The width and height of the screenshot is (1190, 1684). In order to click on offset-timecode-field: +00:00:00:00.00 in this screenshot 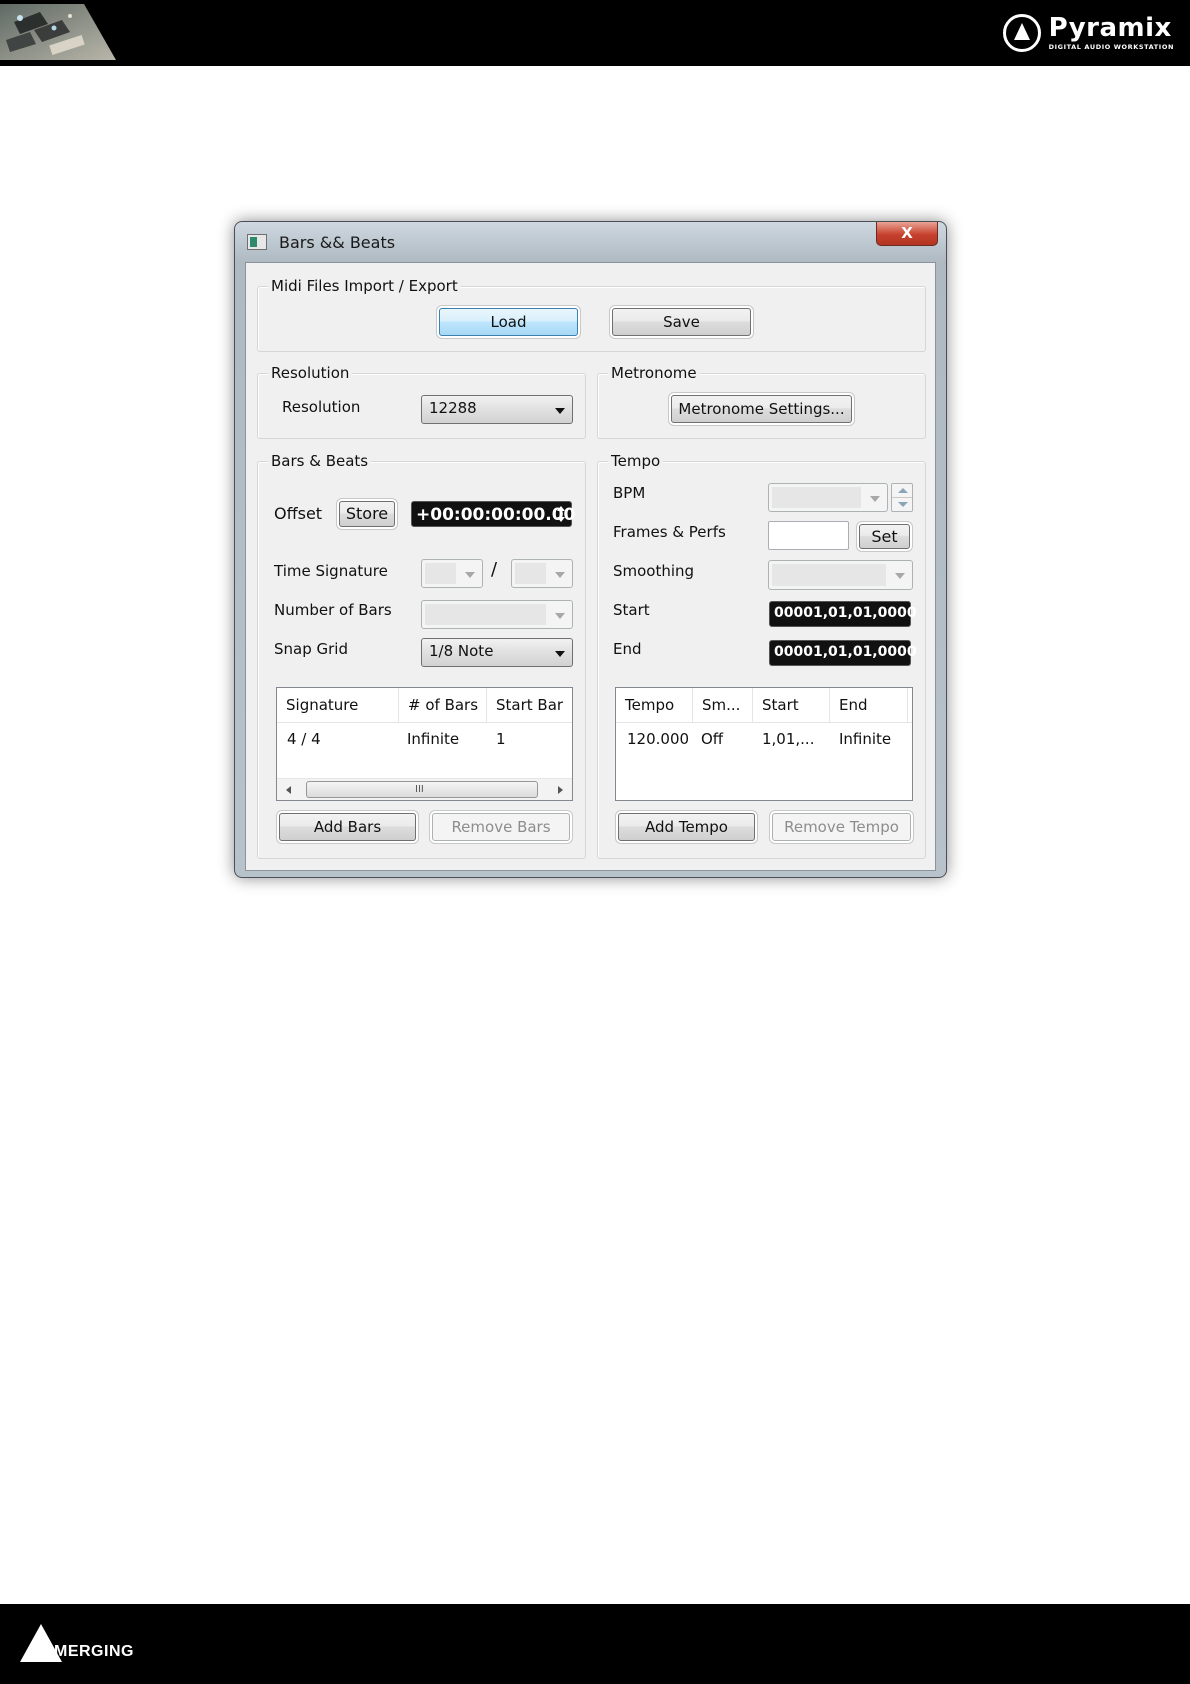, I will do `click(493, 514)`.